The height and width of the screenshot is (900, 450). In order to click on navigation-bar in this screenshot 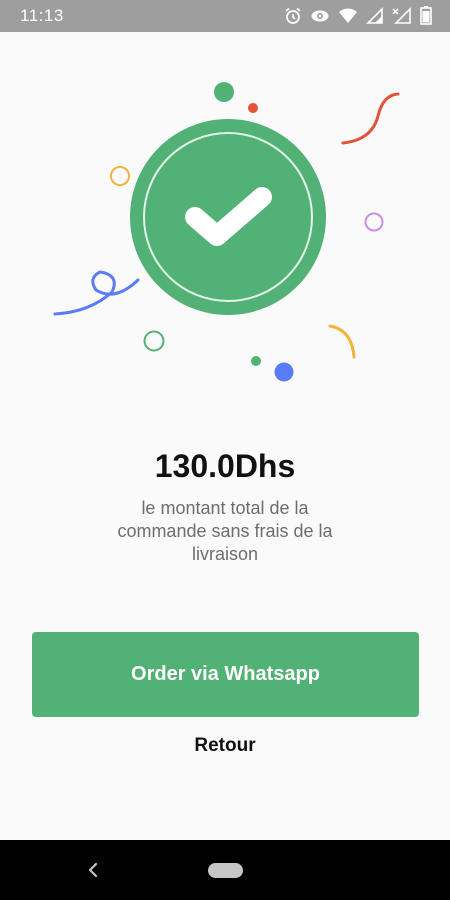, I will do `click(225, 870)`.